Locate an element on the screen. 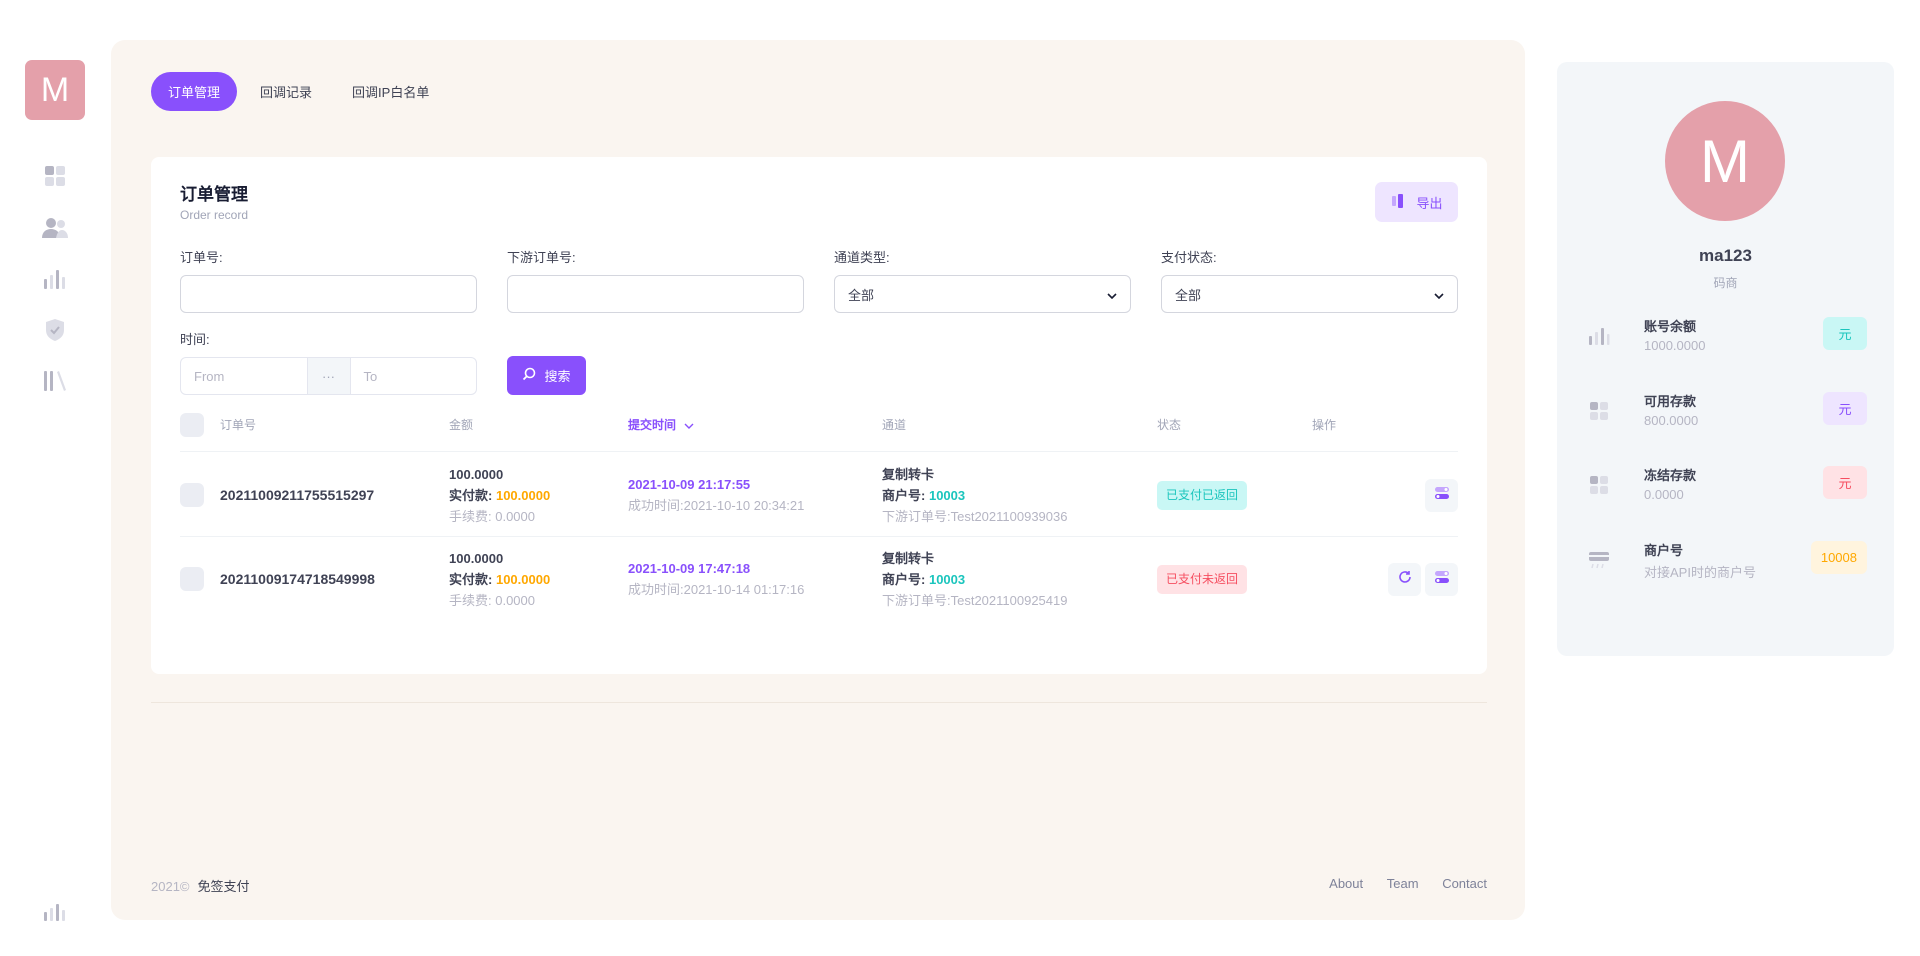 This screenshot has height=956, width=1920. submit-time: 2021-10-09 21:17:55 is located at coordinates (689, 484).